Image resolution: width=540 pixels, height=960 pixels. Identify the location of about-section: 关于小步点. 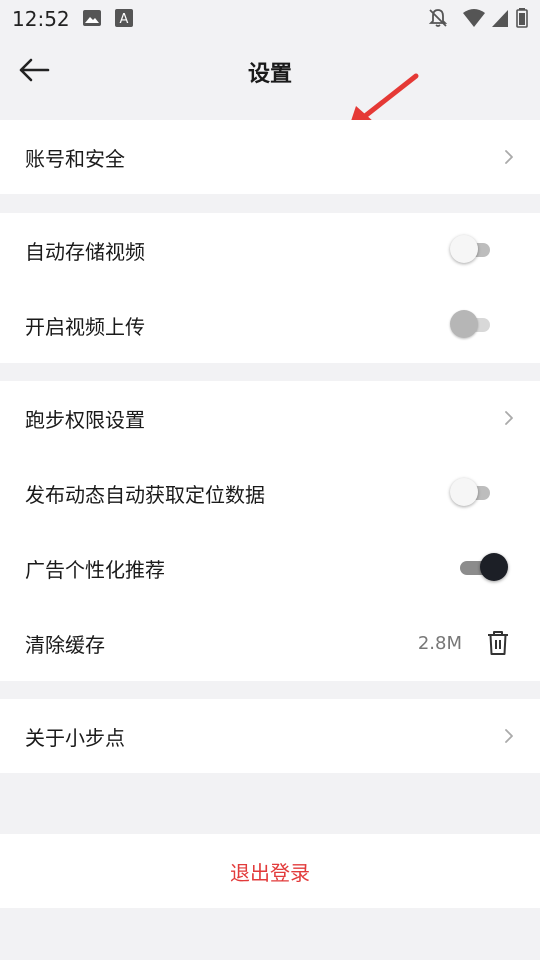
(270, 736).